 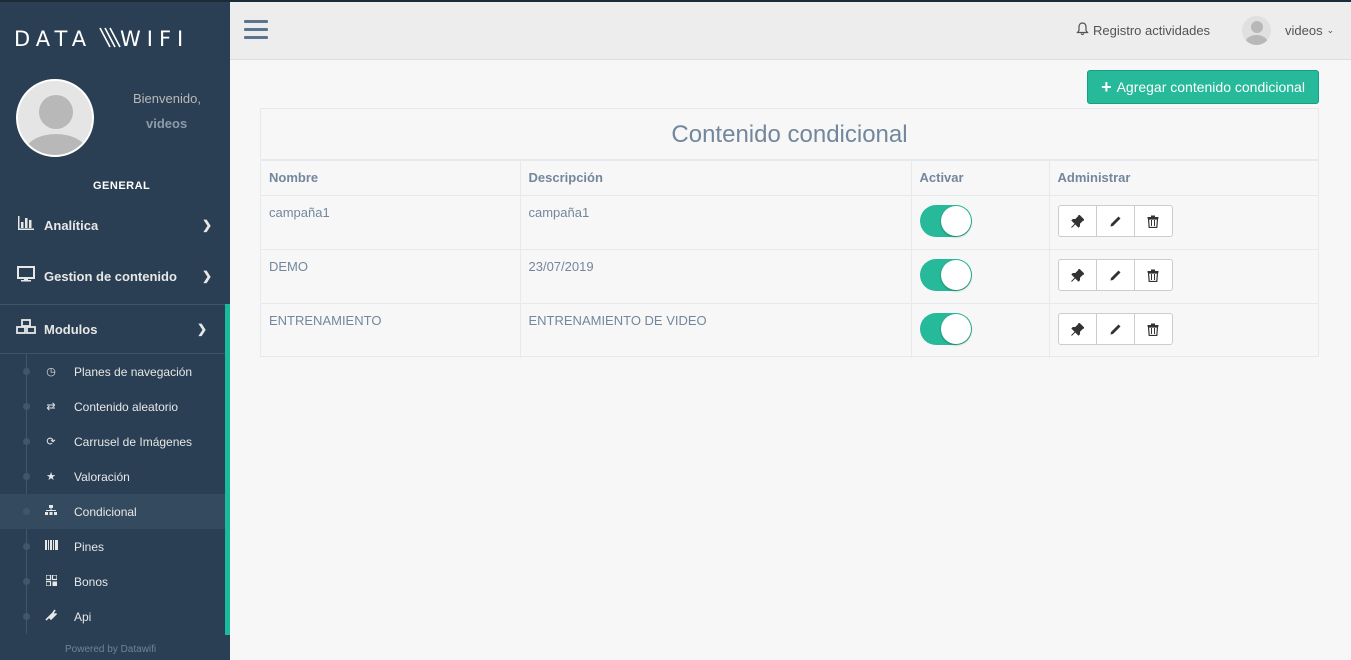 I want to click on table-row: campaña1 campaña1, so click(x=789, y=222).